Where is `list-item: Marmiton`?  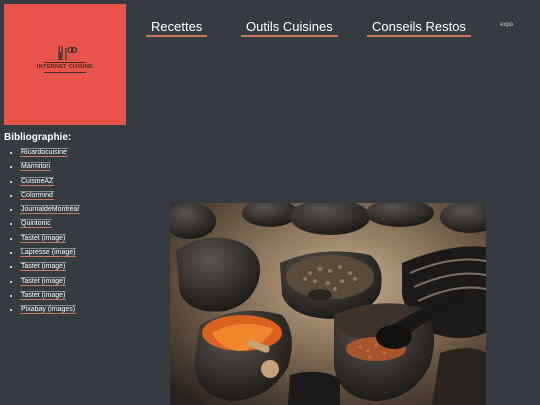
list-item: Marmiton is located at coordinates (50, 167).